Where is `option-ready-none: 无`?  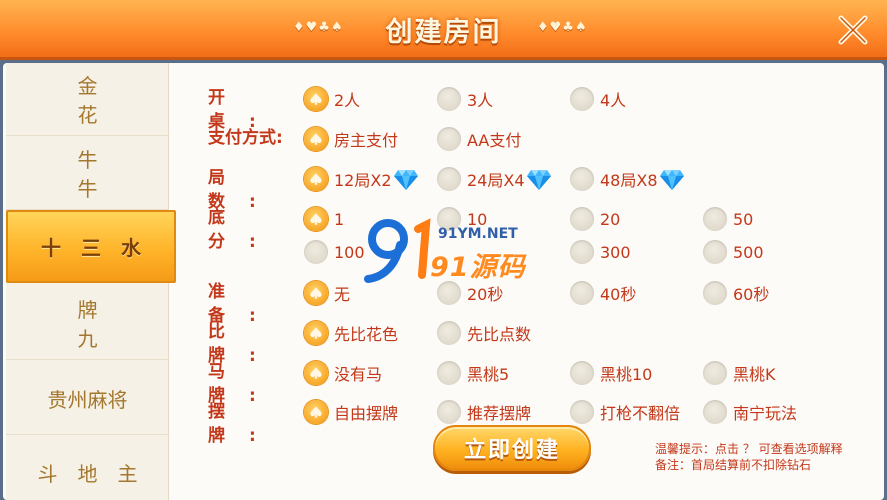
option-ready-none: 无 is located at coordinates (327, 293).